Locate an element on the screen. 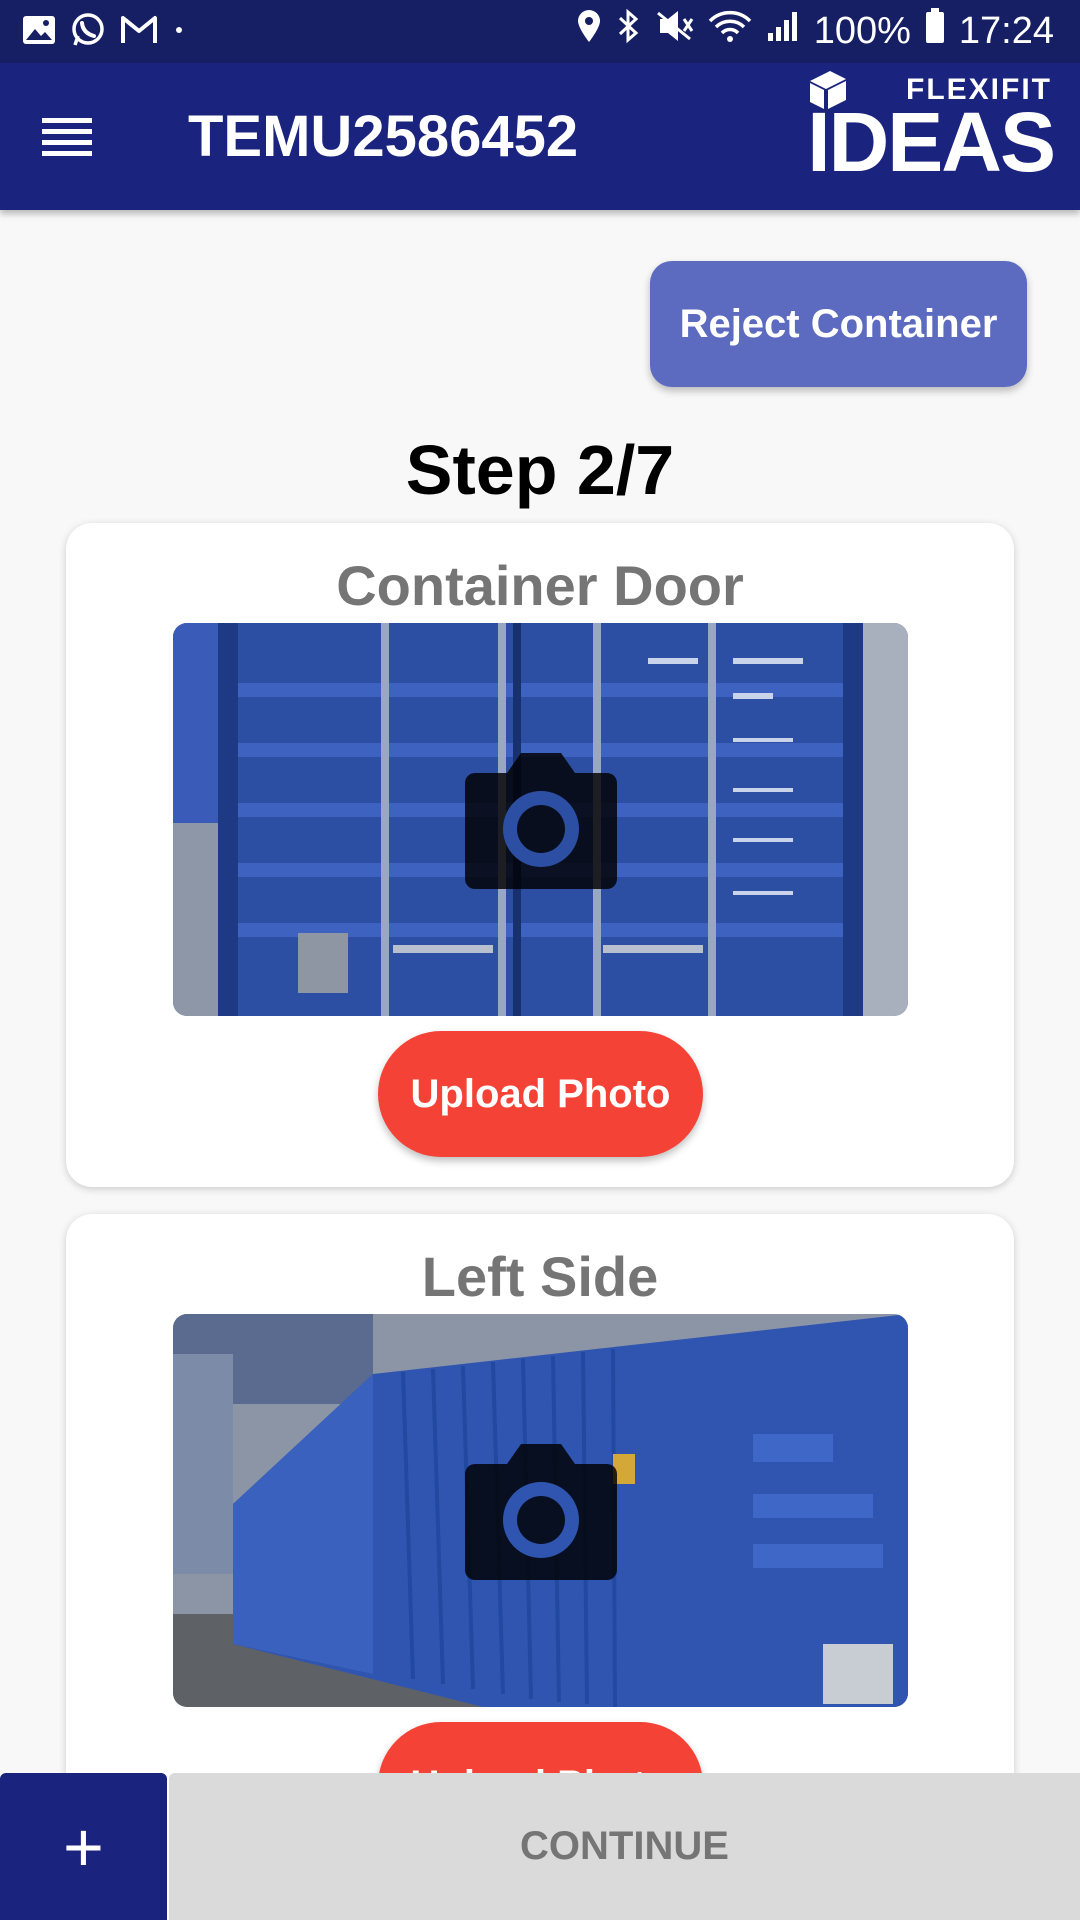 Image resolution: width=1080 pixels, height=1920 pixels. wifi-icon is located at coordinates (730, 31).